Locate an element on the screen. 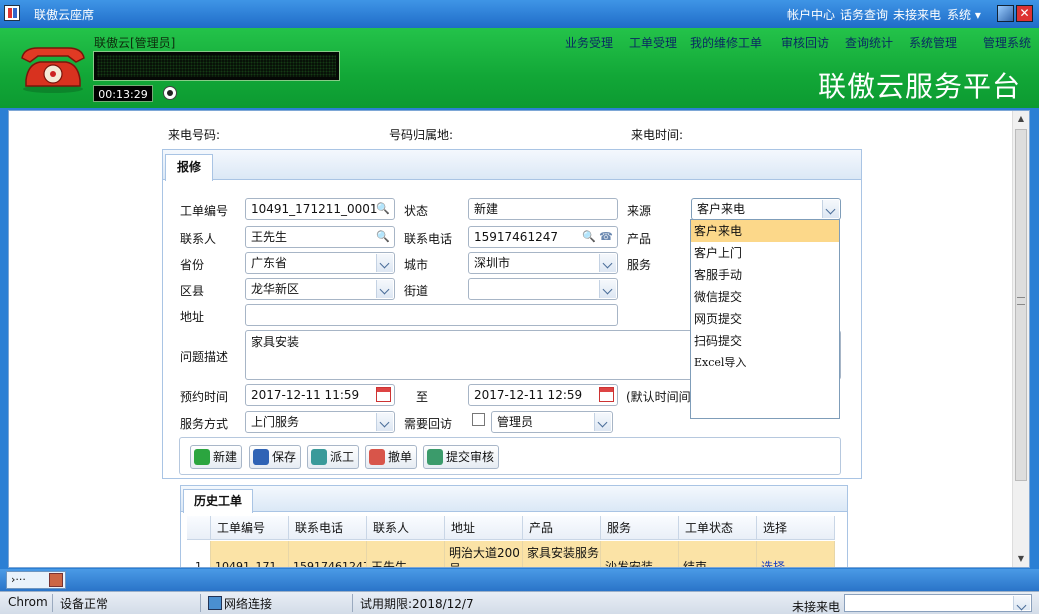 The height and width of the screenshot is (614, 1039). street-label: 街道 is located at coordinates (416, 291).